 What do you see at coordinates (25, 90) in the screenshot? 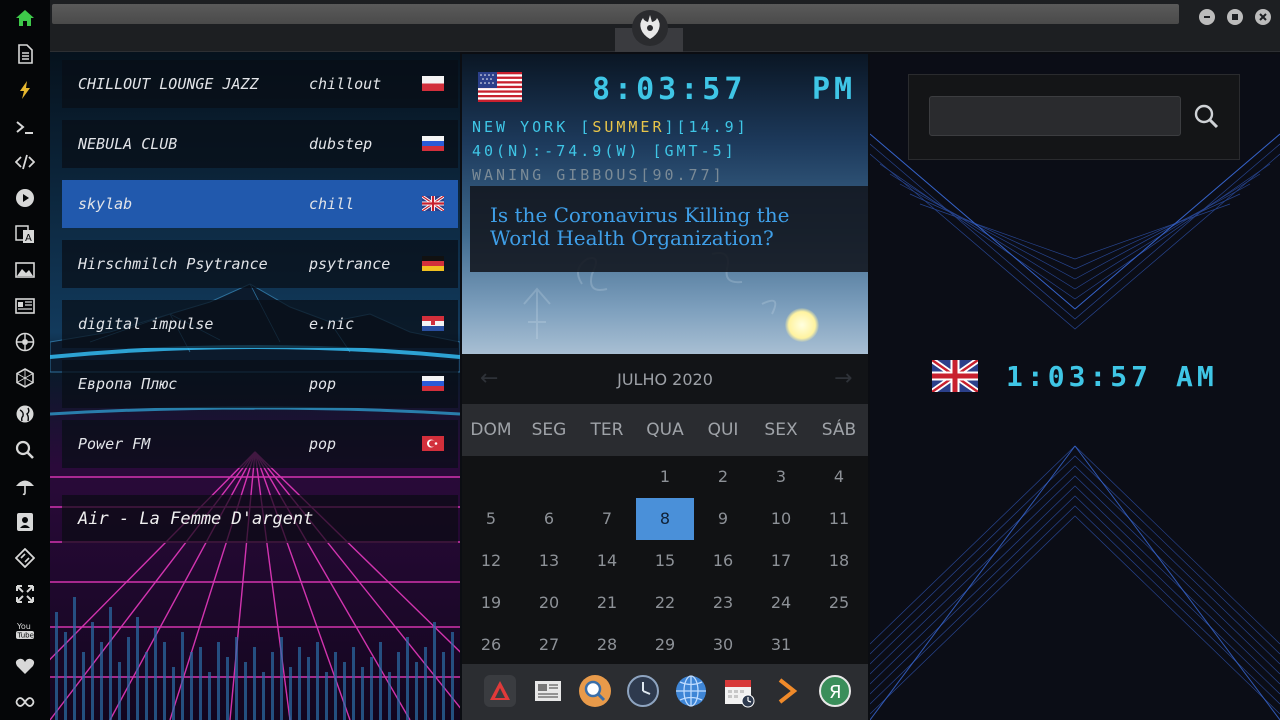
I see `bolt-icon` at bounding box center [25, 90].